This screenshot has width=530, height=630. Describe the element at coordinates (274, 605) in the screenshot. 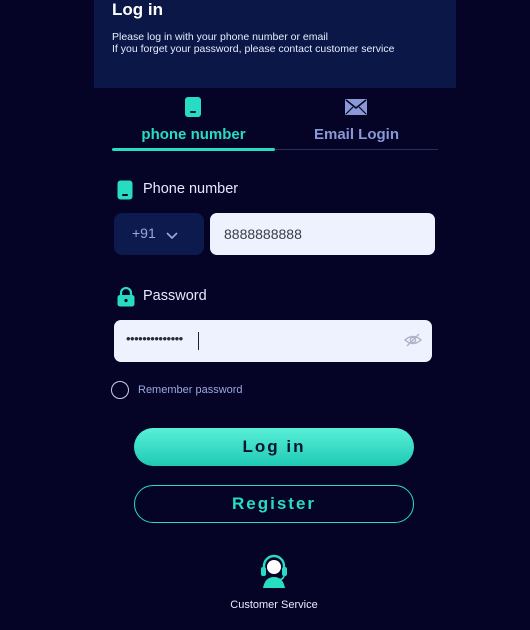

I see `customer-service-label: Customer Service` at that location.